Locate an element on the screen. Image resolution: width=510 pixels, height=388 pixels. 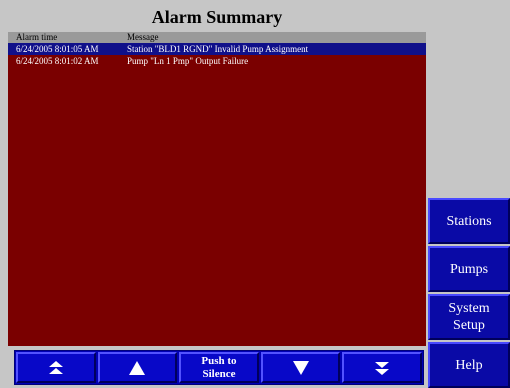
alarm-time: 6/24/2005 8:01:05 AM is located at coordinates (57, 49).